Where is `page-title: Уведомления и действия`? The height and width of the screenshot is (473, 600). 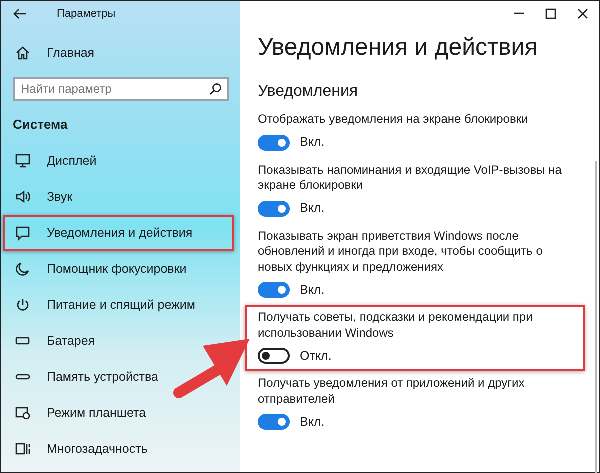
page-title: Уведомления и действия is located at coordinates (398, 48).